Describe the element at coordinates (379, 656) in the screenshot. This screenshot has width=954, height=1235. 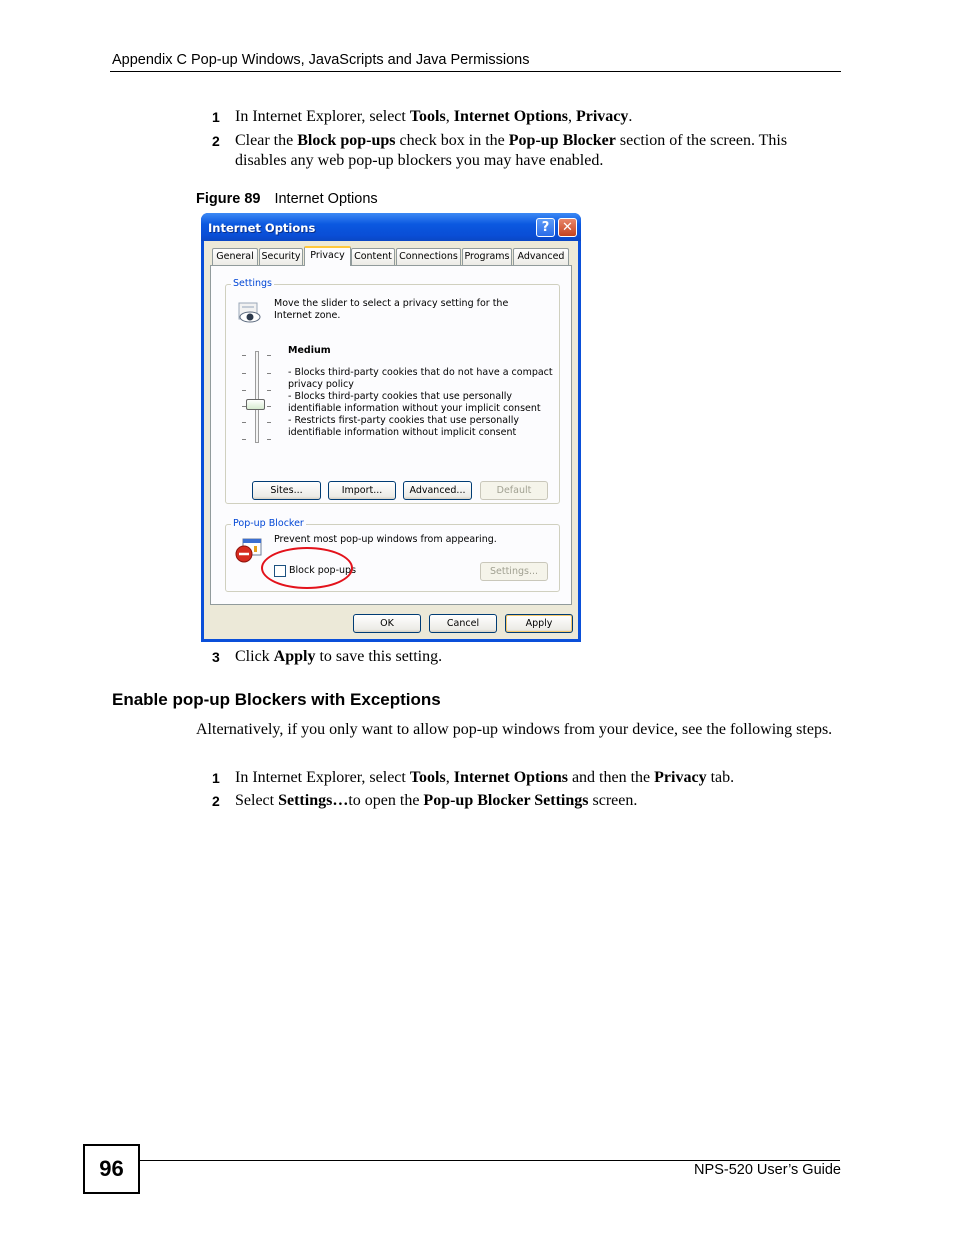
I see `plain-text: to save this setting.` at that location.